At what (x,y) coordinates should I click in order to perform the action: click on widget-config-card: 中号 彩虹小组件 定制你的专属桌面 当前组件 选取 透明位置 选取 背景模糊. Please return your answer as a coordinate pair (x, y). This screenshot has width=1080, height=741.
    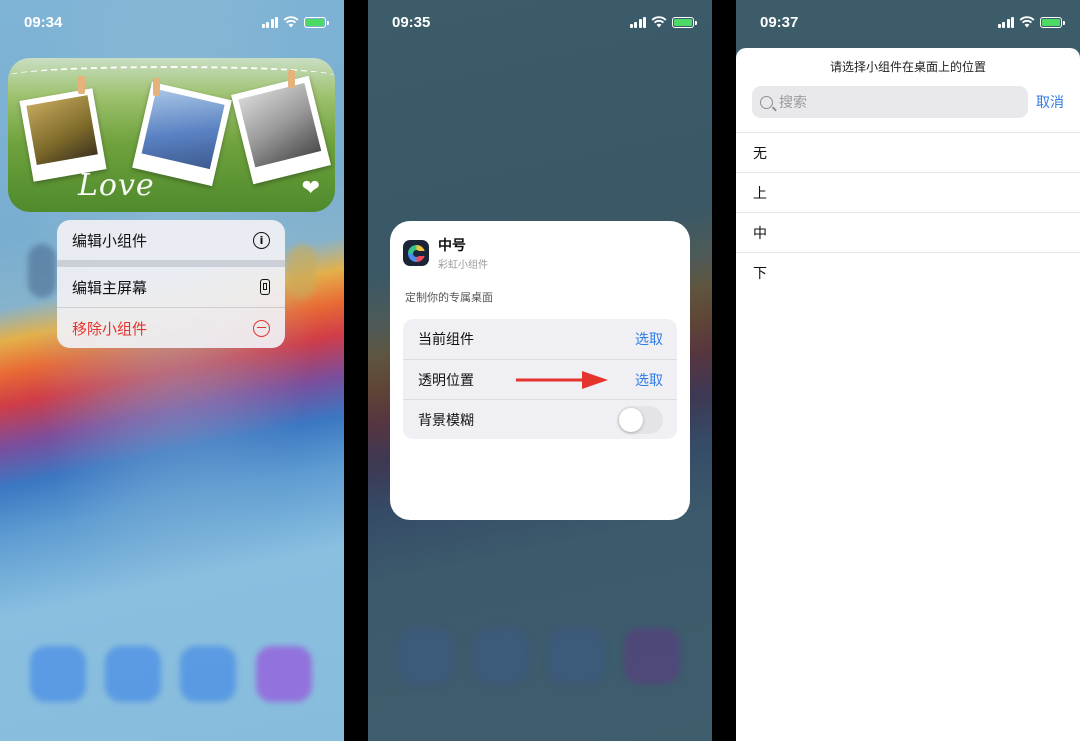
    Looking at the image, I should click on (540, 370).